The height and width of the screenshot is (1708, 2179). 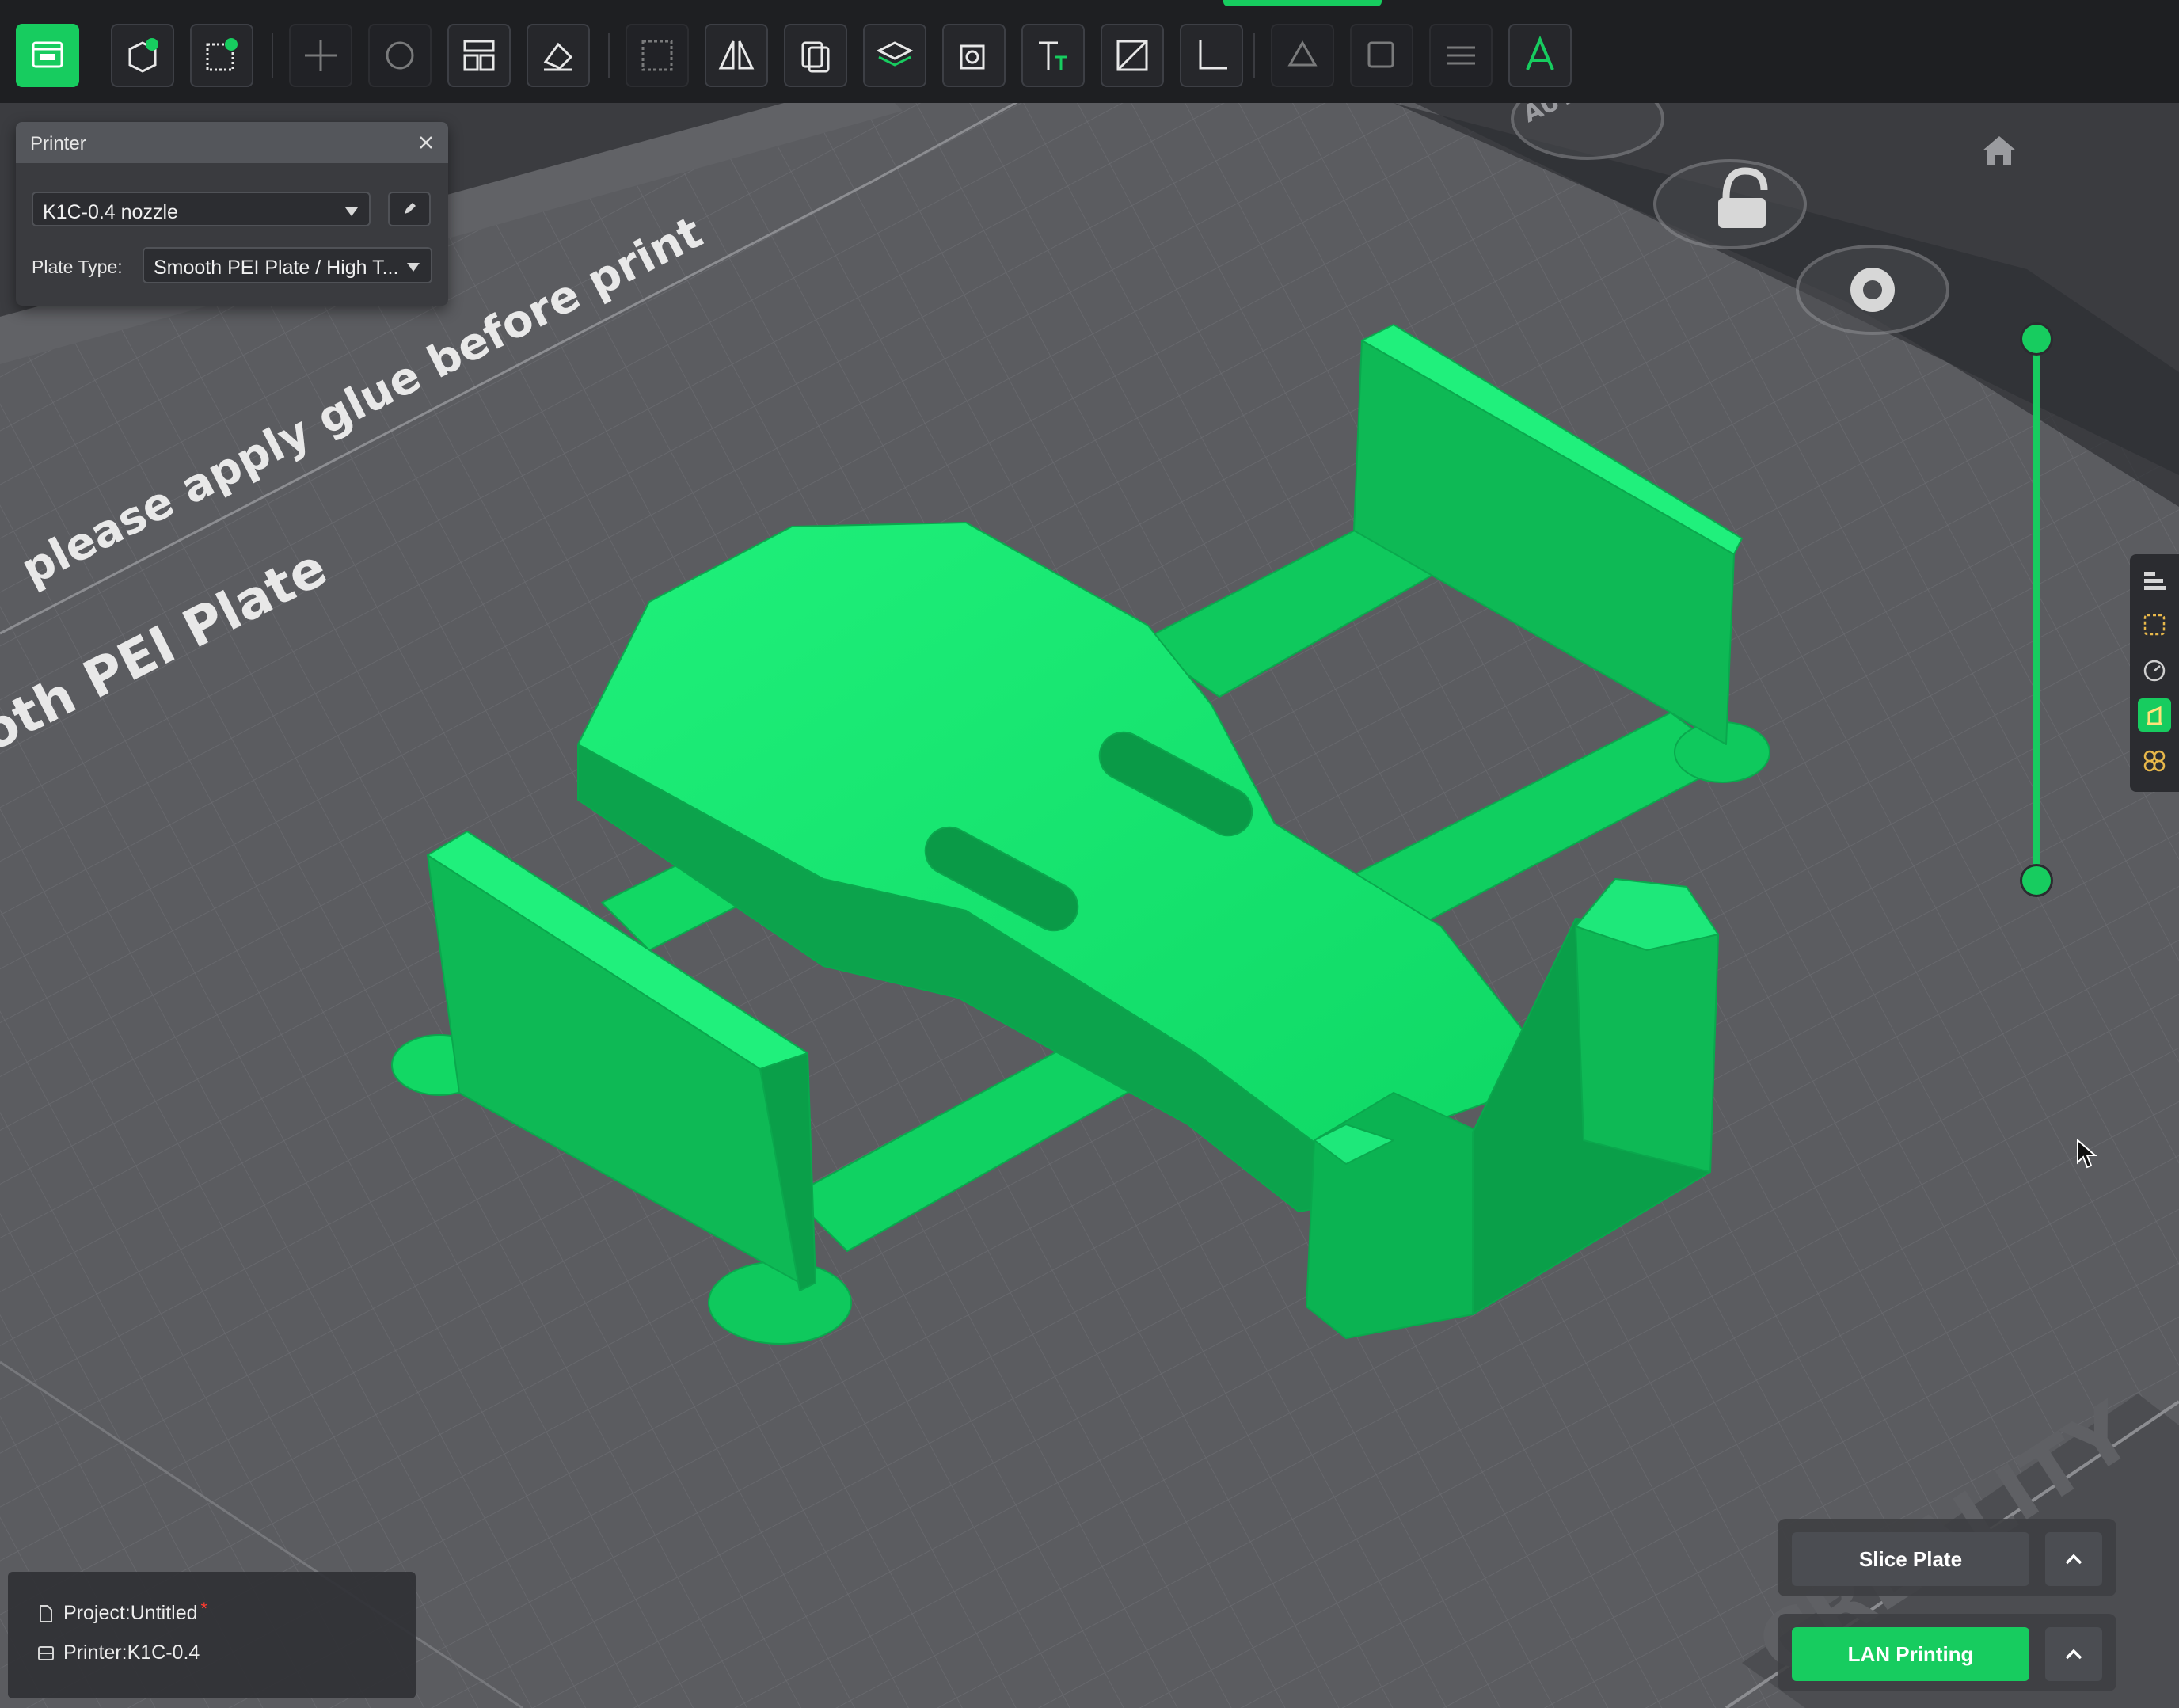 I want to click on slice-plate-button: Slice Plate, so click(x=1910, y=1559).